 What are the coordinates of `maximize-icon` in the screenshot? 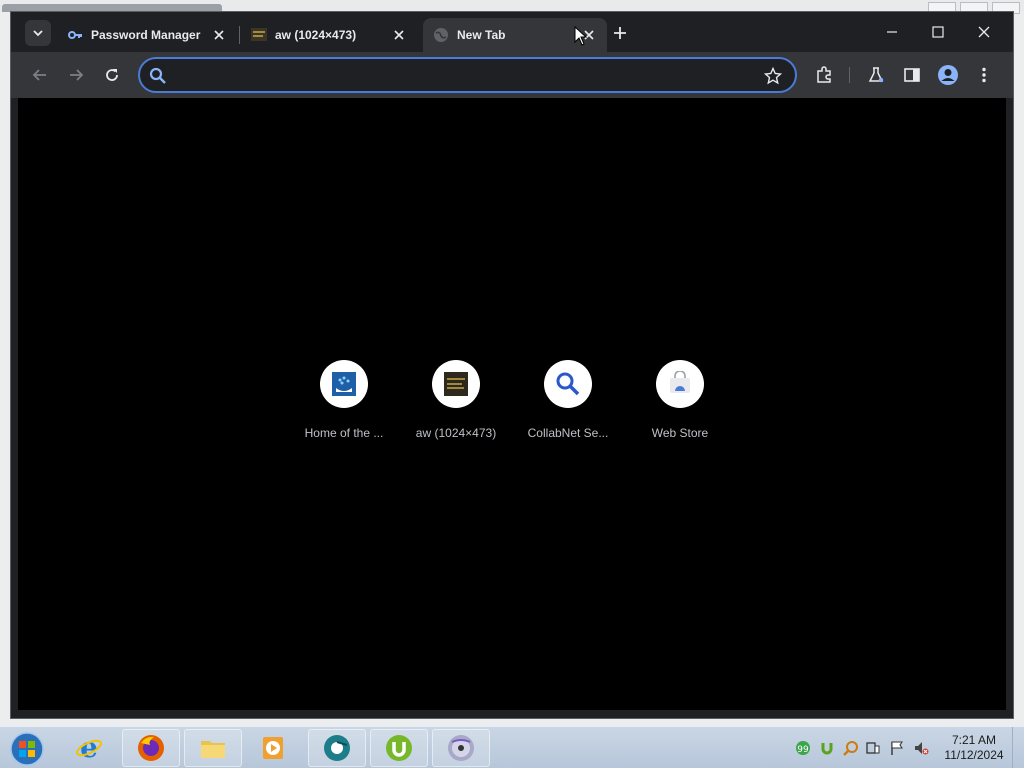 It's located at (938, 32).